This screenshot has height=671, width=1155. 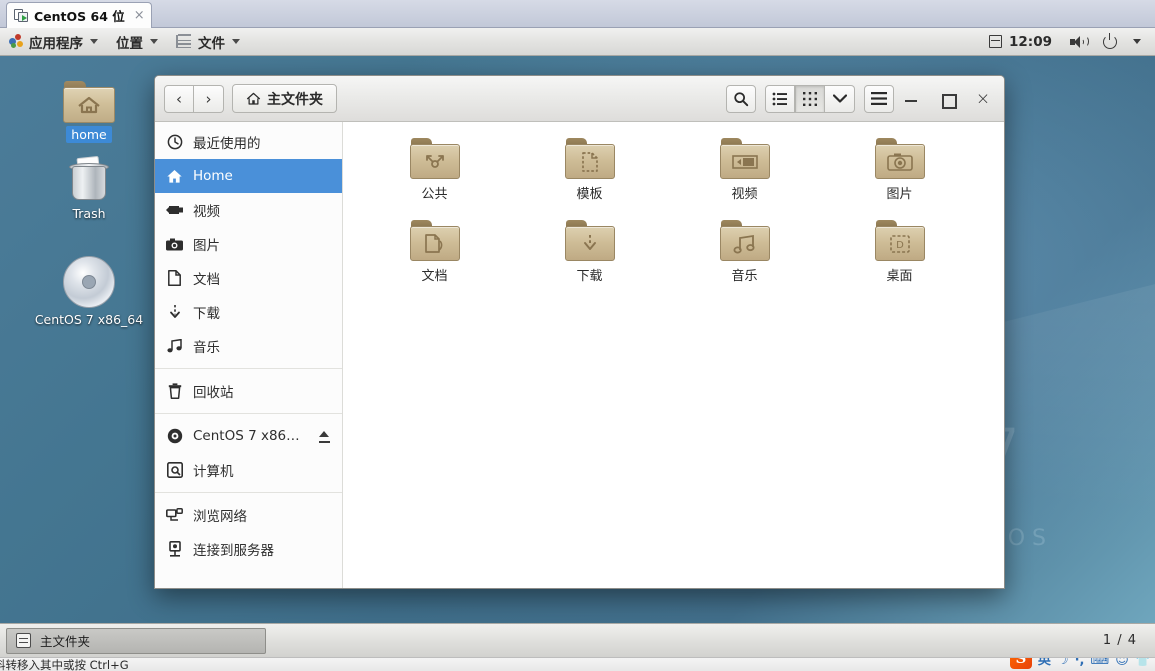 What do you see at coordinates (248, 210) in the screenshot?
I see `sidebar-item-videos: 视频` at bounding box center [248, 210].